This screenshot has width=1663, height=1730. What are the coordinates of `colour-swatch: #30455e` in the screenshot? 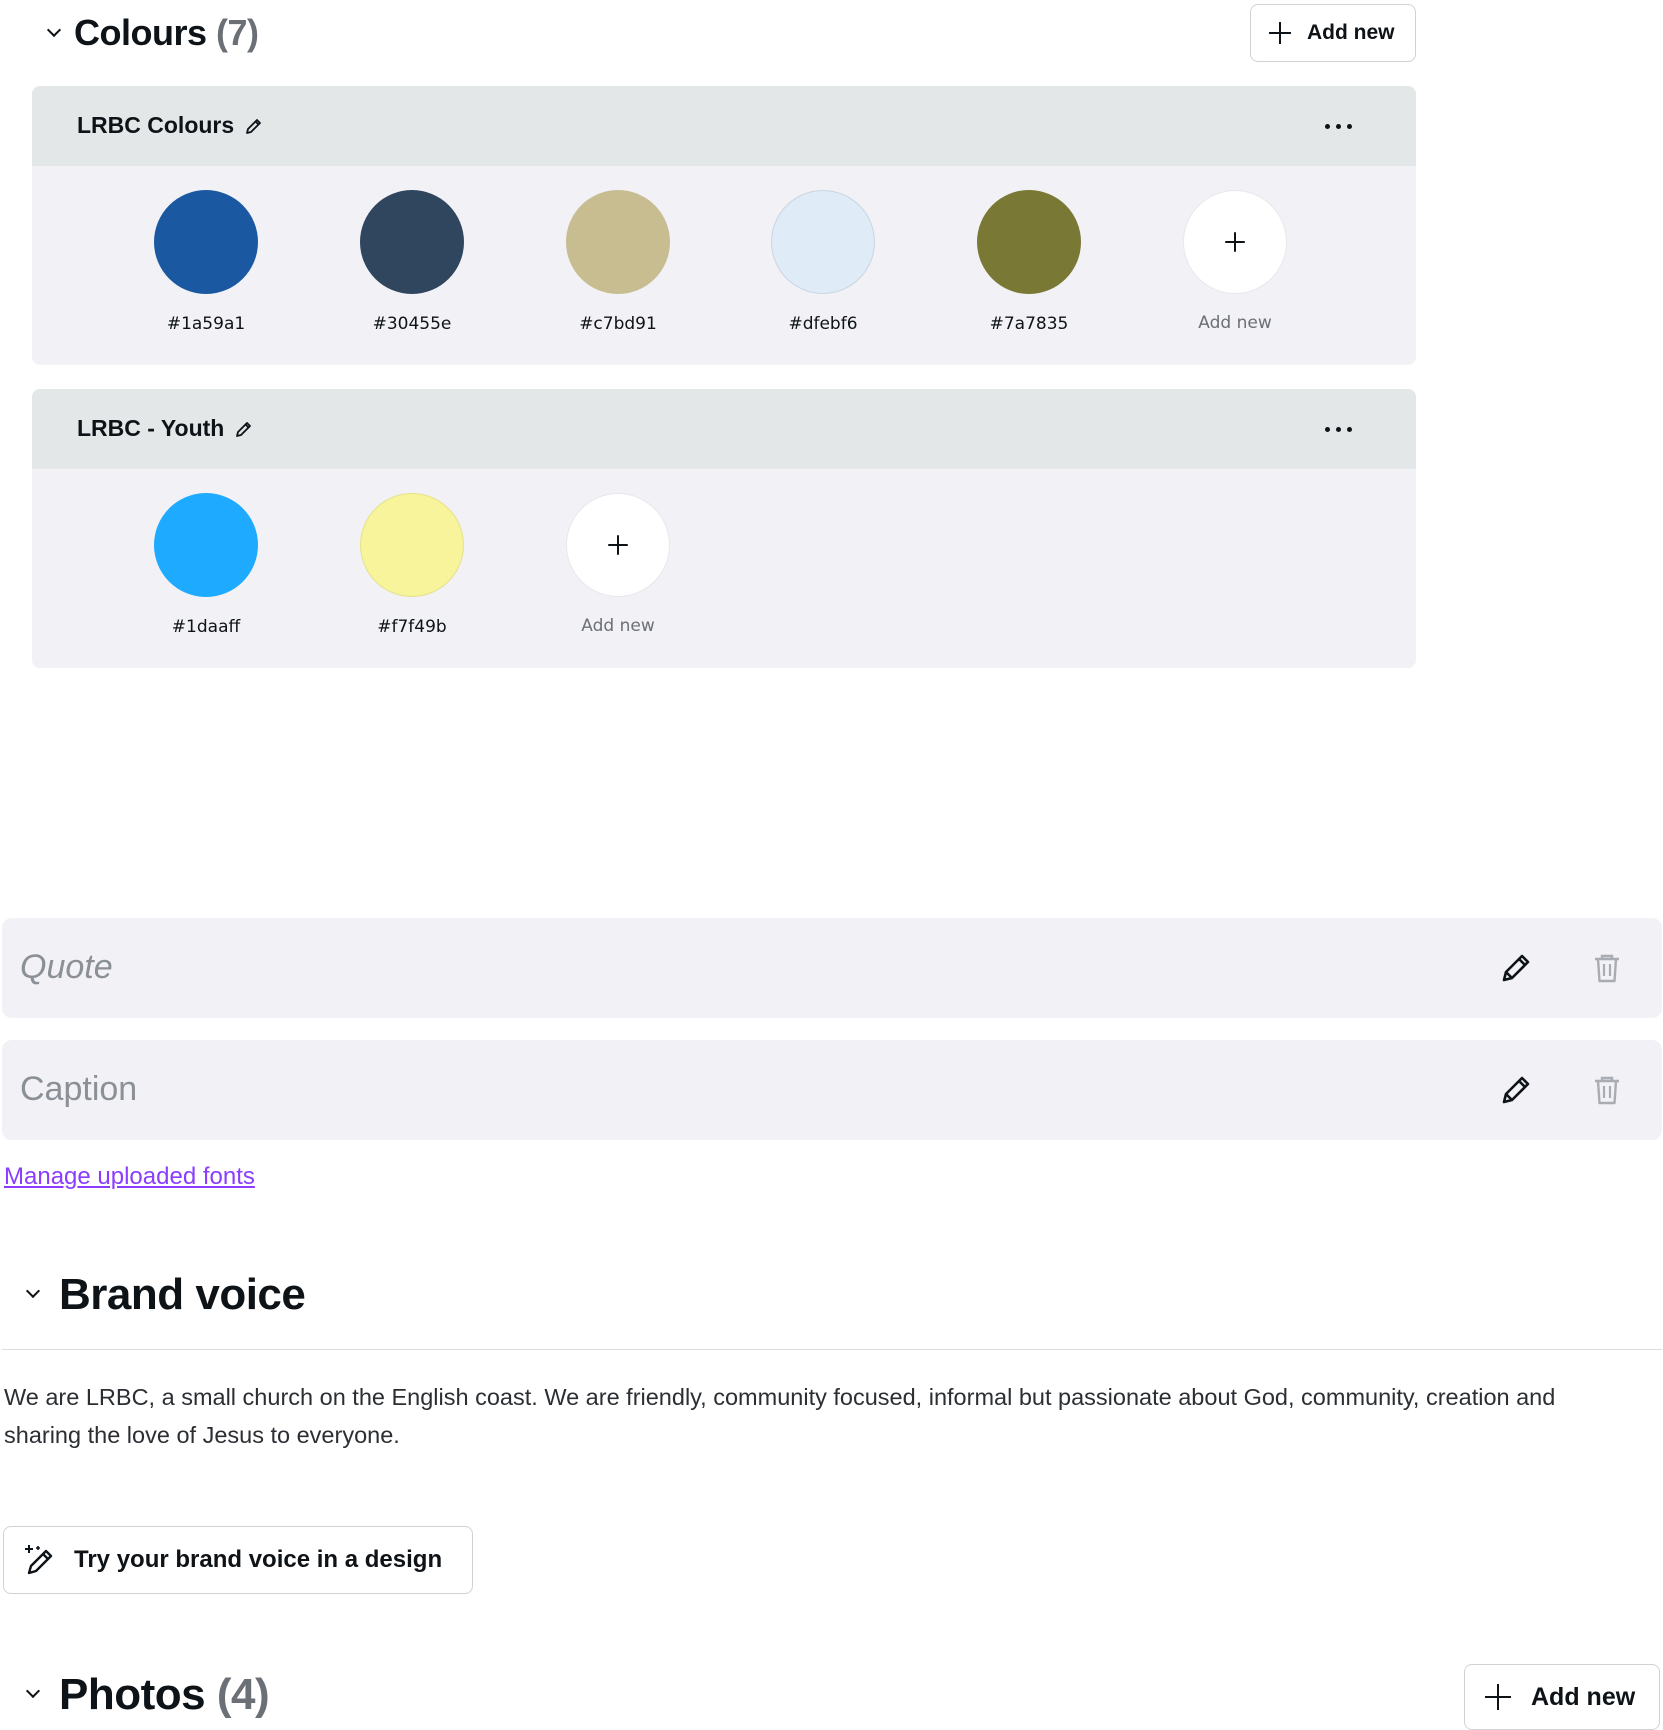 It's located at (412, 262).